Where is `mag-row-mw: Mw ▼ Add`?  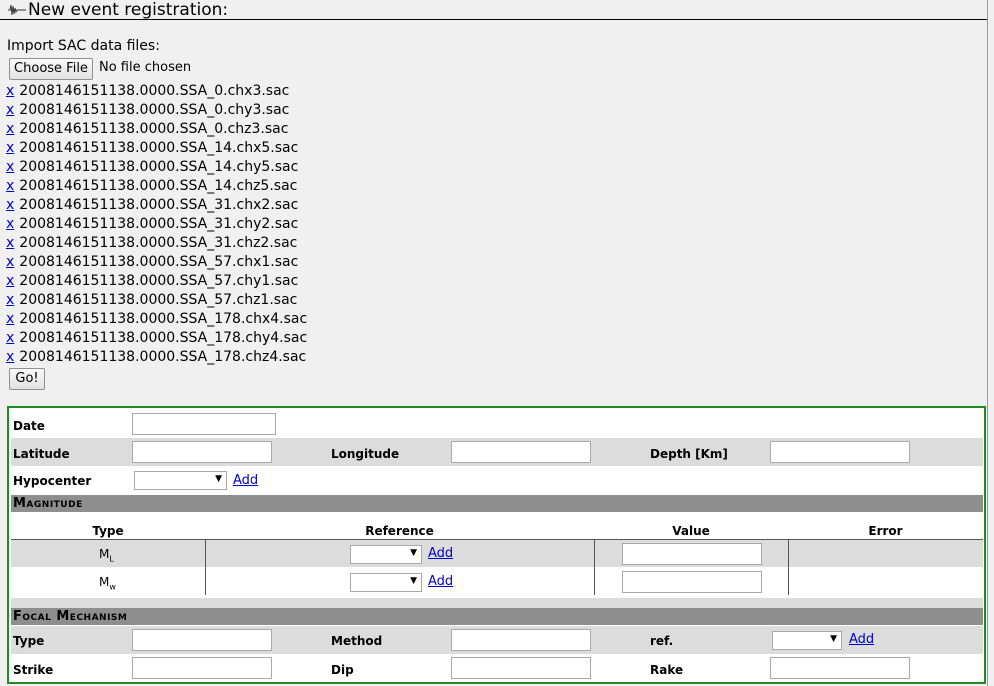 mag-row-mw: Mw ▼ Add is located at coordinates (497, 581).